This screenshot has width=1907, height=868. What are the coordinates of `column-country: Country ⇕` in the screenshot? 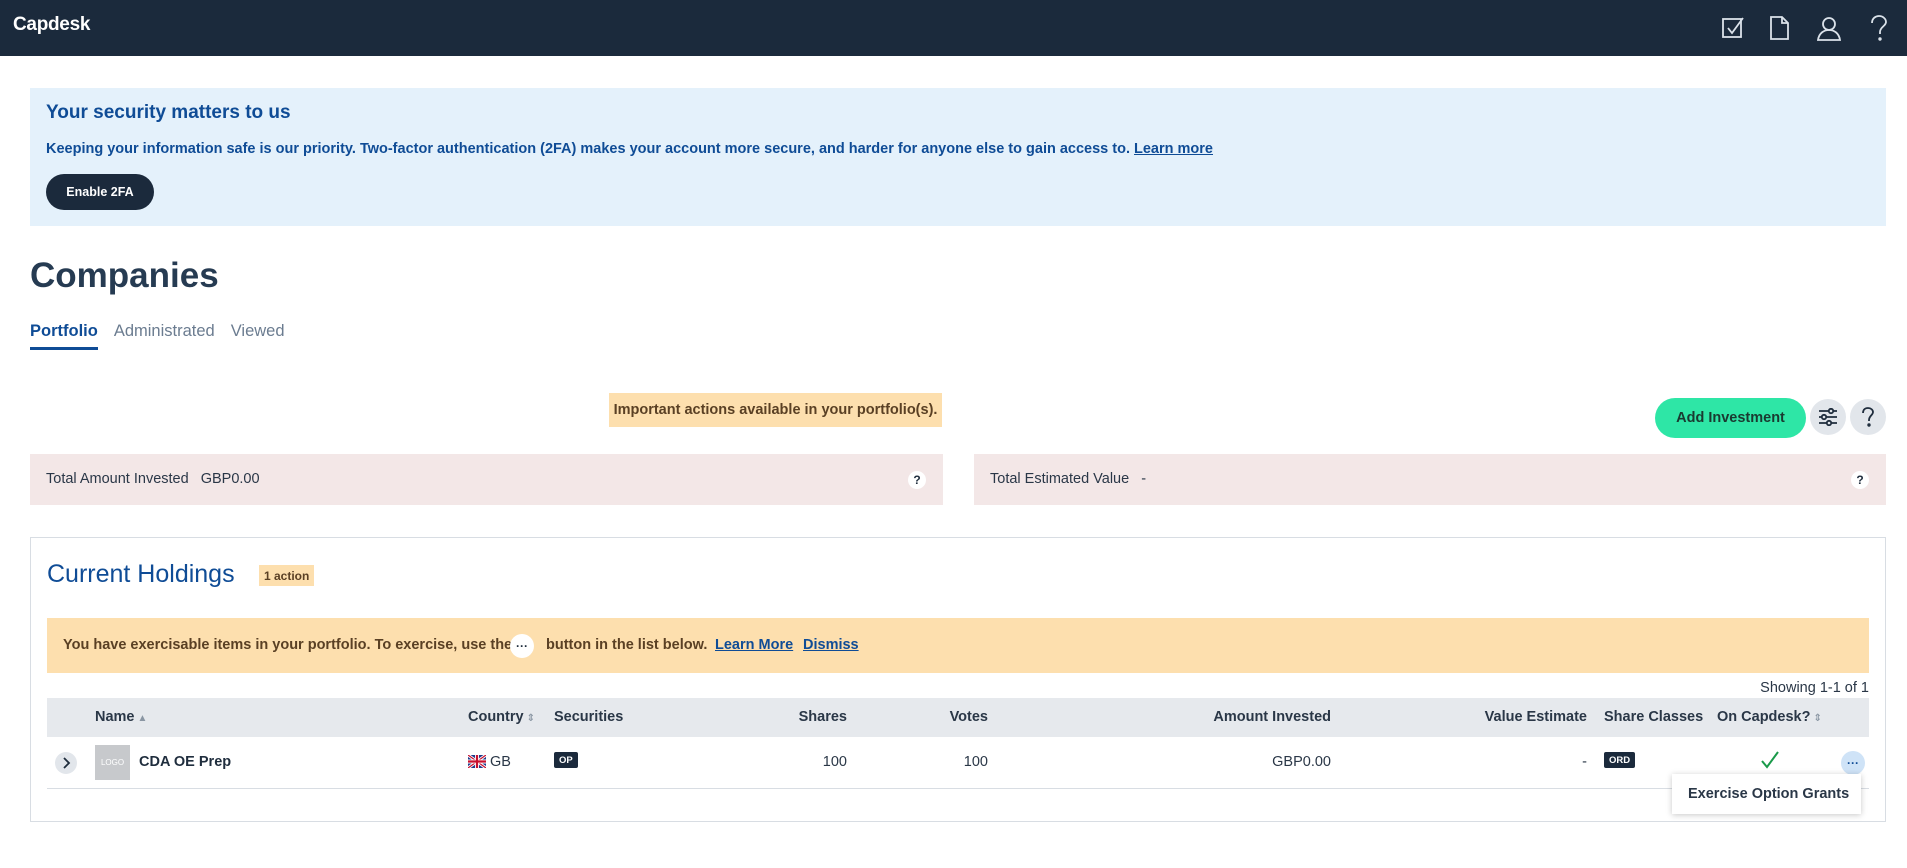 It's located at (501, 717).